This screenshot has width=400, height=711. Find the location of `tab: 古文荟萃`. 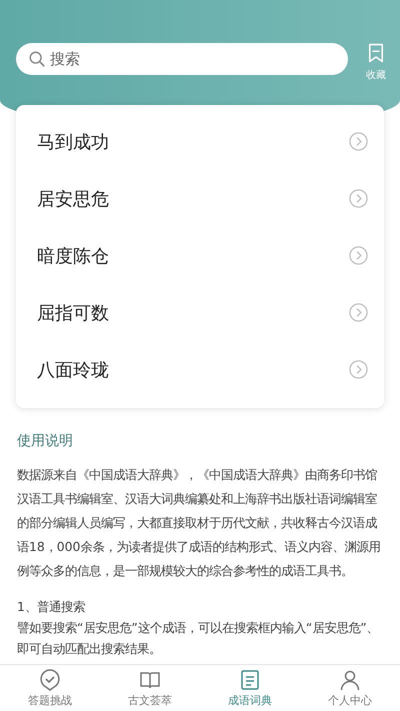

tab: 古文荟萃 is located at coordinates (150, 688).